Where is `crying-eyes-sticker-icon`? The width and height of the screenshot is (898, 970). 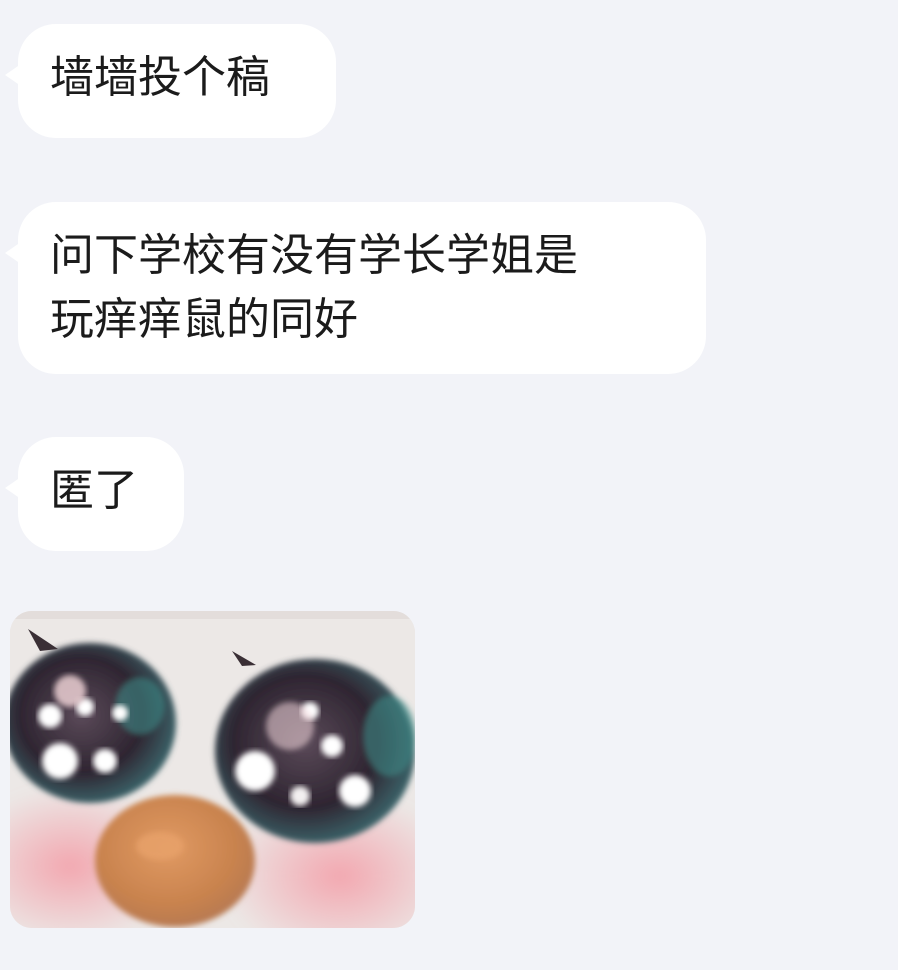 crying-eyes-sticker-icon is located at coordinates (212, 769).